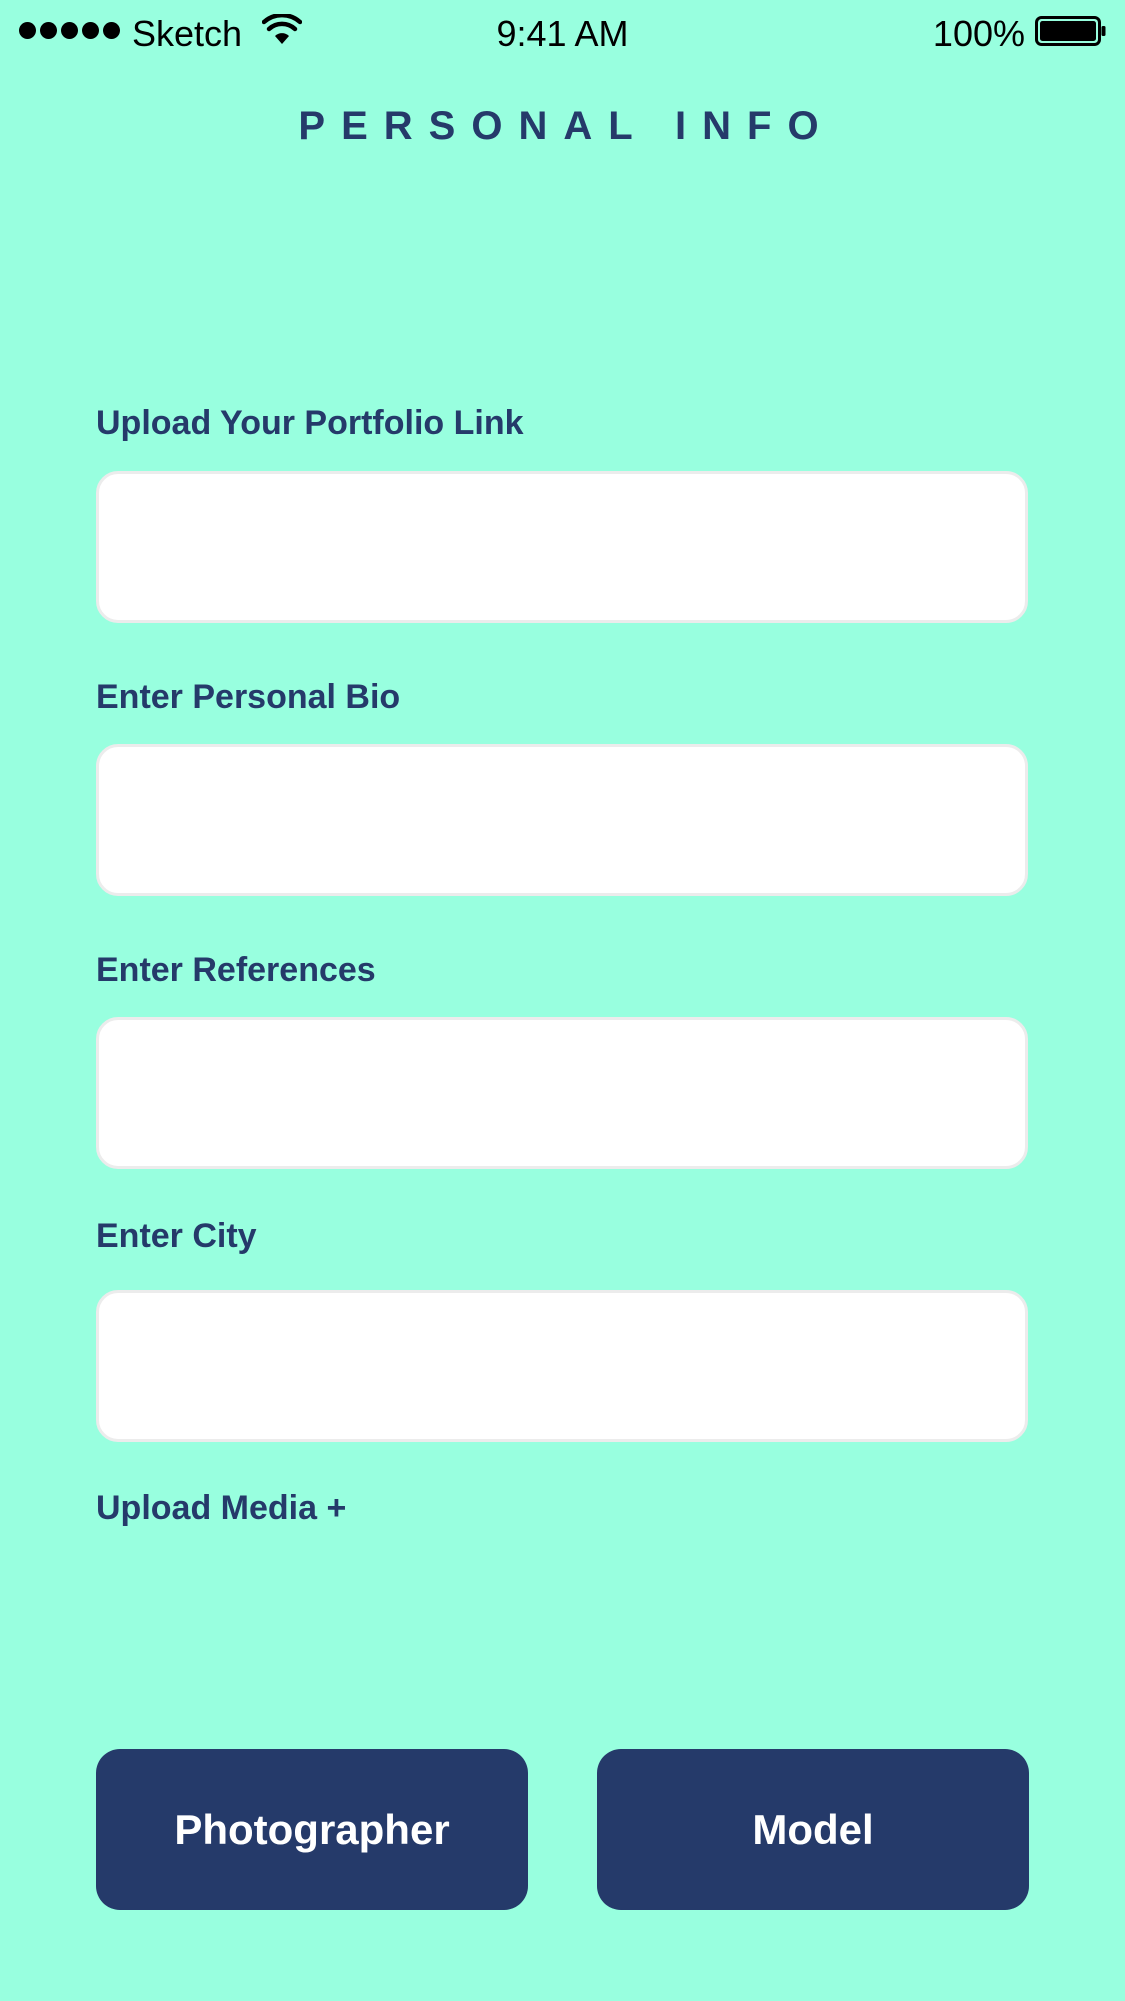 The height and width of the screenshot is (2001, 1125). What do you see at coordinates (978, 33) in the screenshot?
I see `battery-percent: 100%` at bounding box center [978, 33].